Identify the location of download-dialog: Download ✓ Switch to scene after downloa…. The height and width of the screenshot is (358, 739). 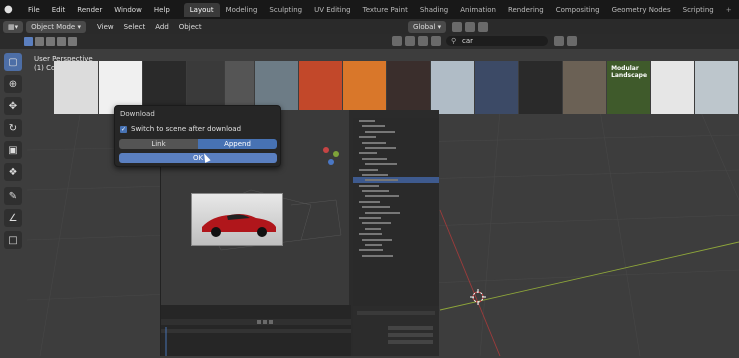
(197, 136).